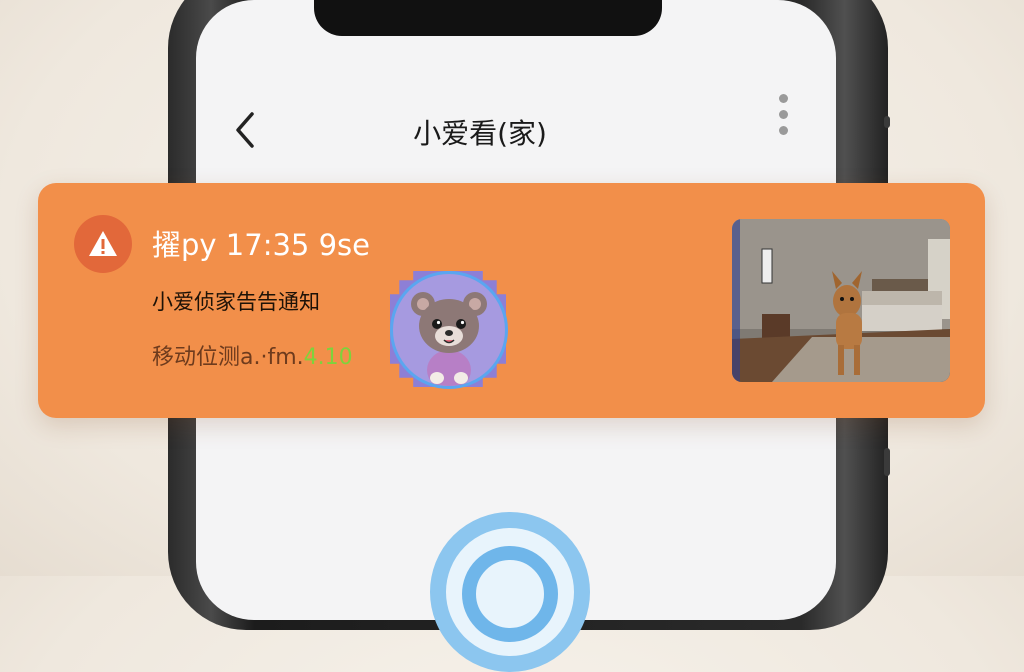  Describe the element at coordinates (480, 133) in the screenshot. I see `page-title: 小爱看(家)` at that location.